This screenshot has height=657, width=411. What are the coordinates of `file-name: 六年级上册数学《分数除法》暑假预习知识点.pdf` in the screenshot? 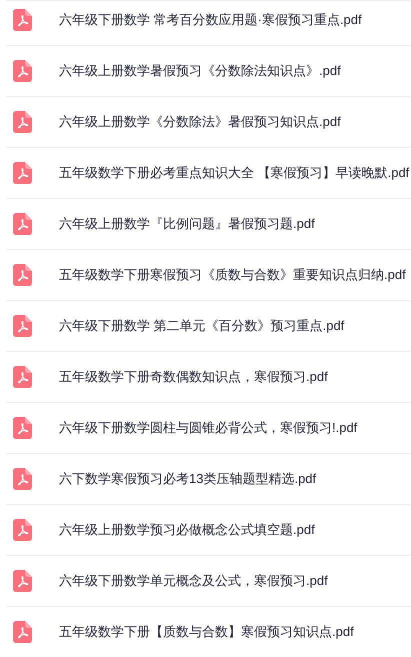 It's located at (200, 122).